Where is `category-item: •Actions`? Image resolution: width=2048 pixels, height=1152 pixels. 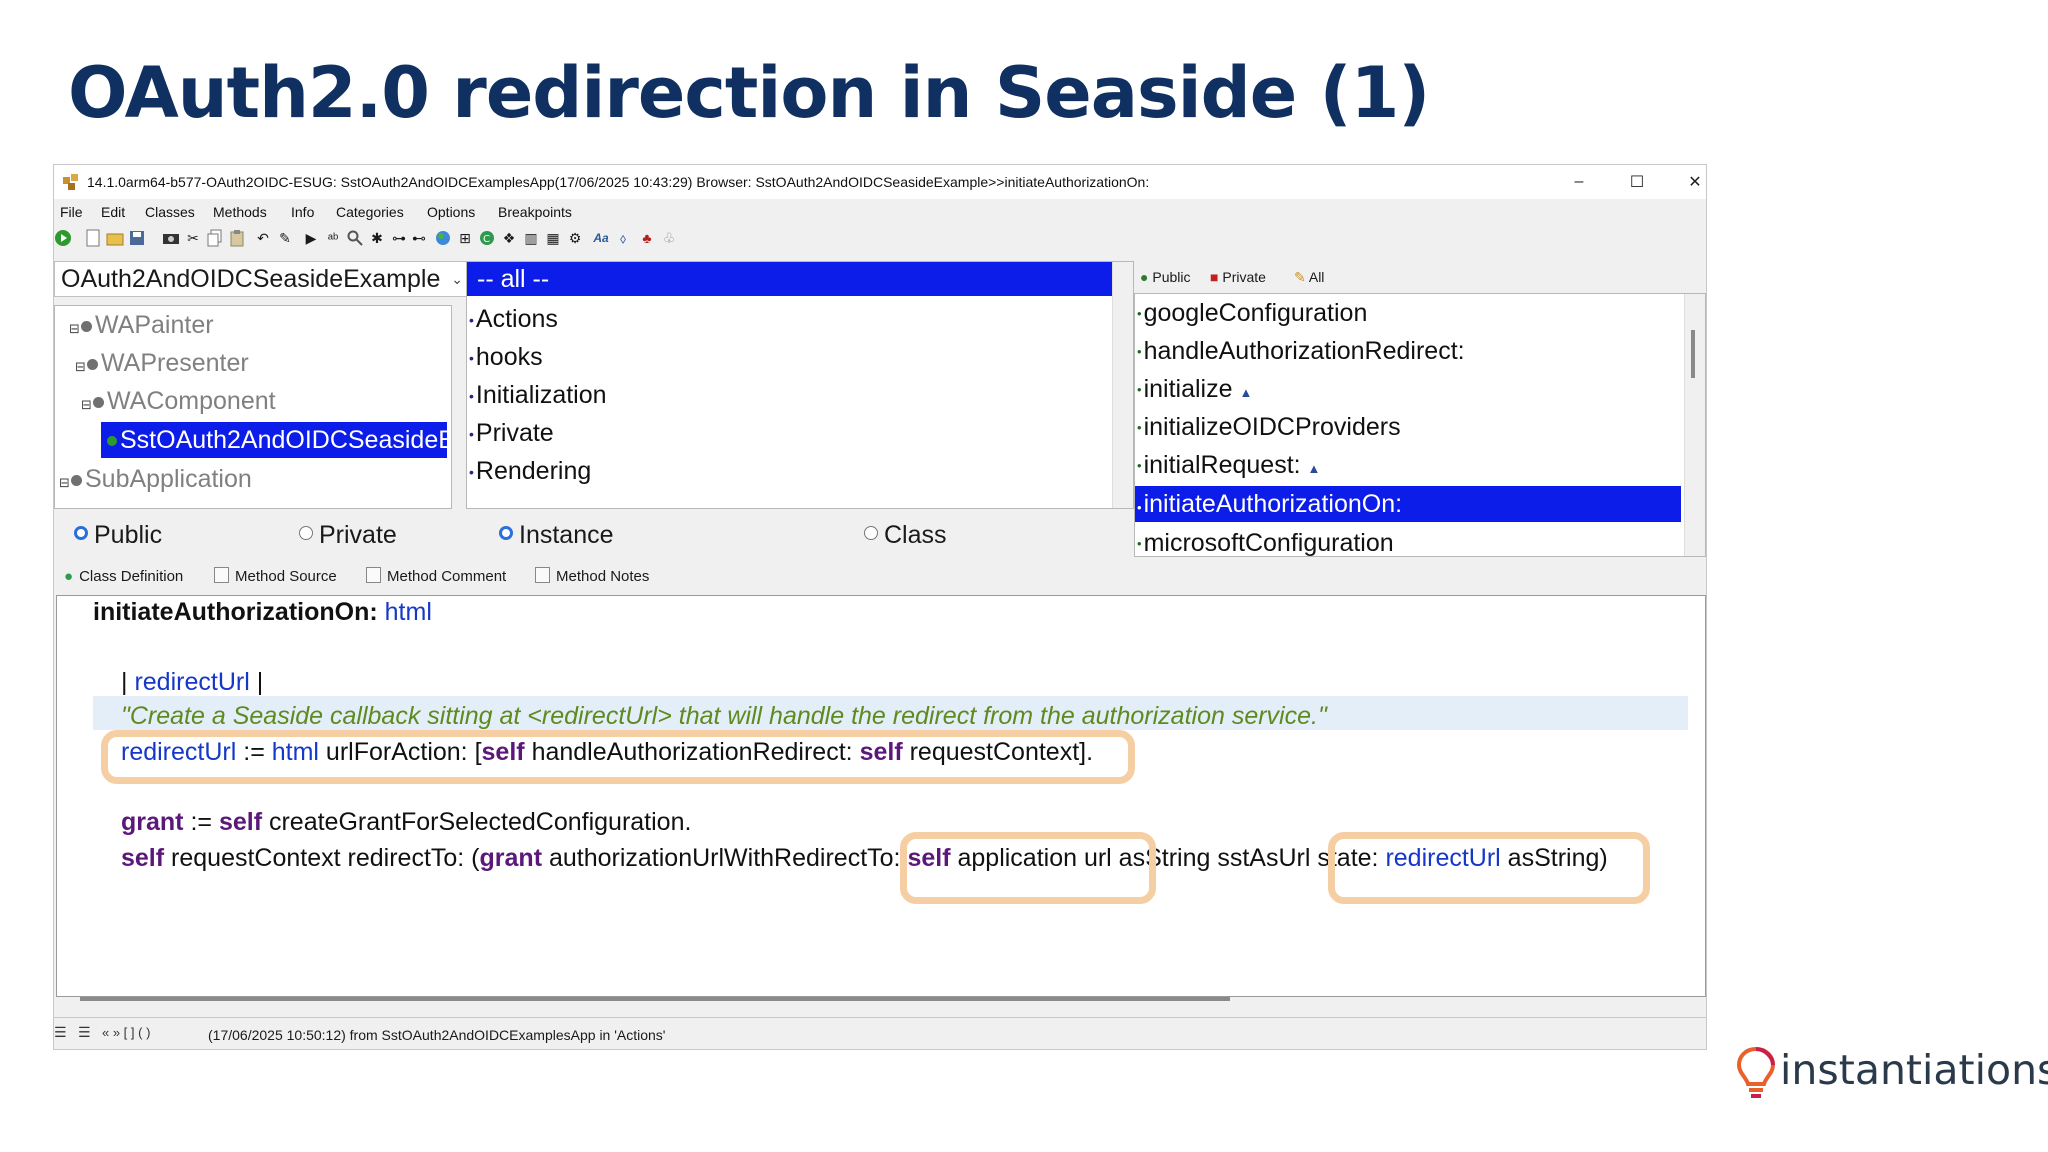
category-item: •Actions is located at coordinates (513, 319).